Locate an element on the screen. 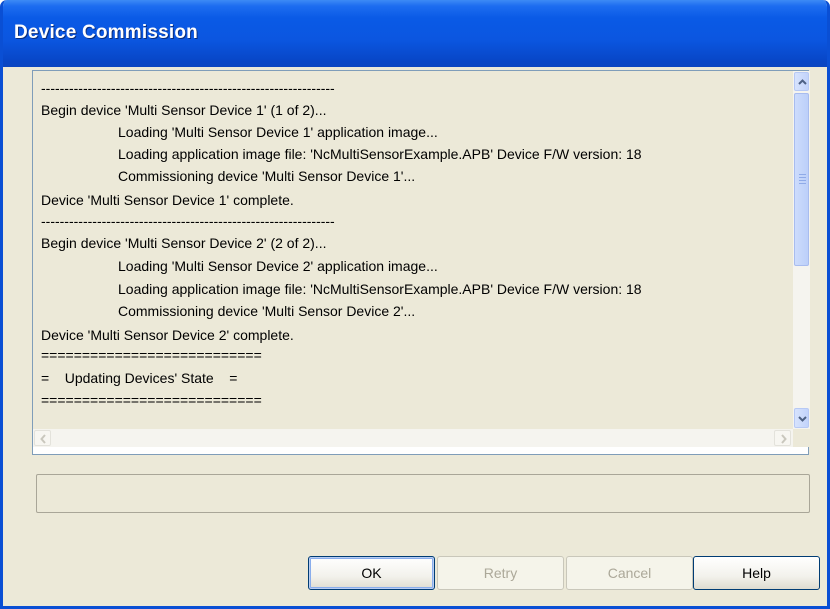 The image size is (830, 609). cancel-button: Cancel is located at coordinates (629, 573).